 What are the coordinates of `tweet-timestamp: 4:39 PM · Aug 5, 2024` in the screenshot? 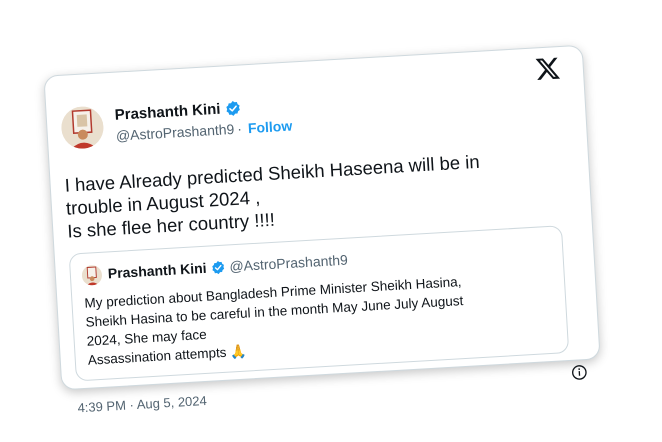 It's located at (142, 404).